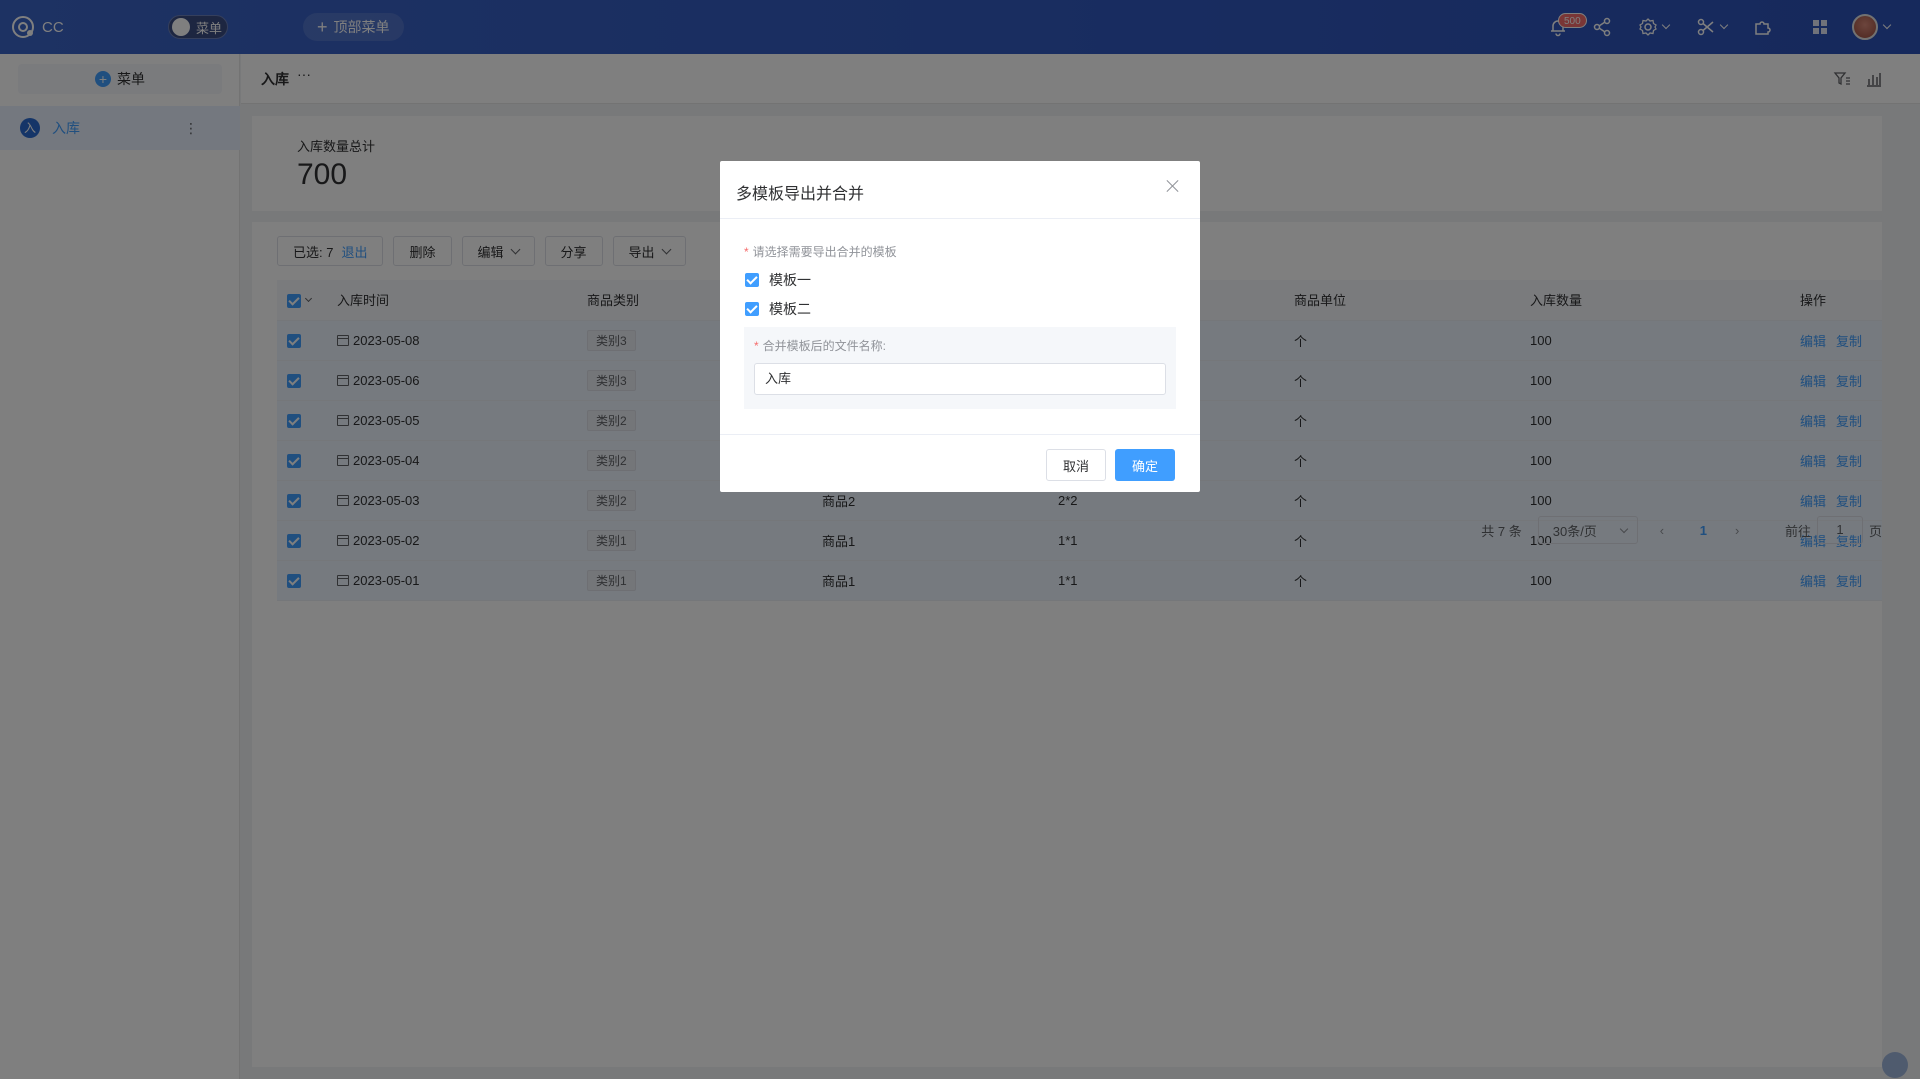  I want to click on template-hint: * 请选择需要导出合并的模板, so click(820, 251).